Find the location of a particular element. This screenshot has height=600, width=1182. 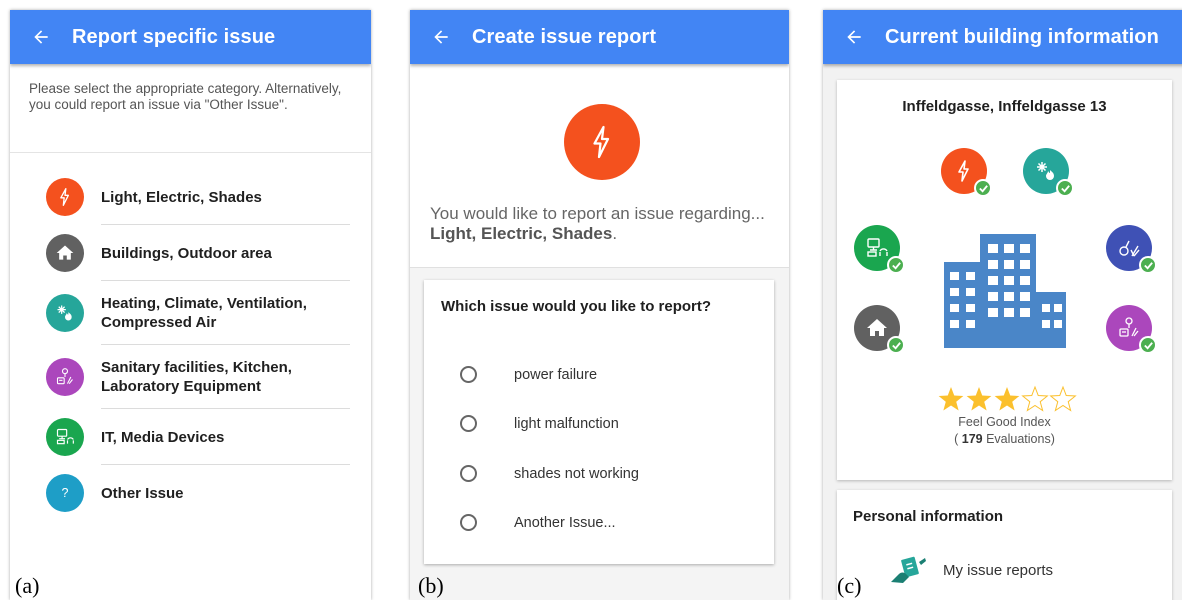

option-light-malfunction: light malfunction is located at coordinates (539, 423).